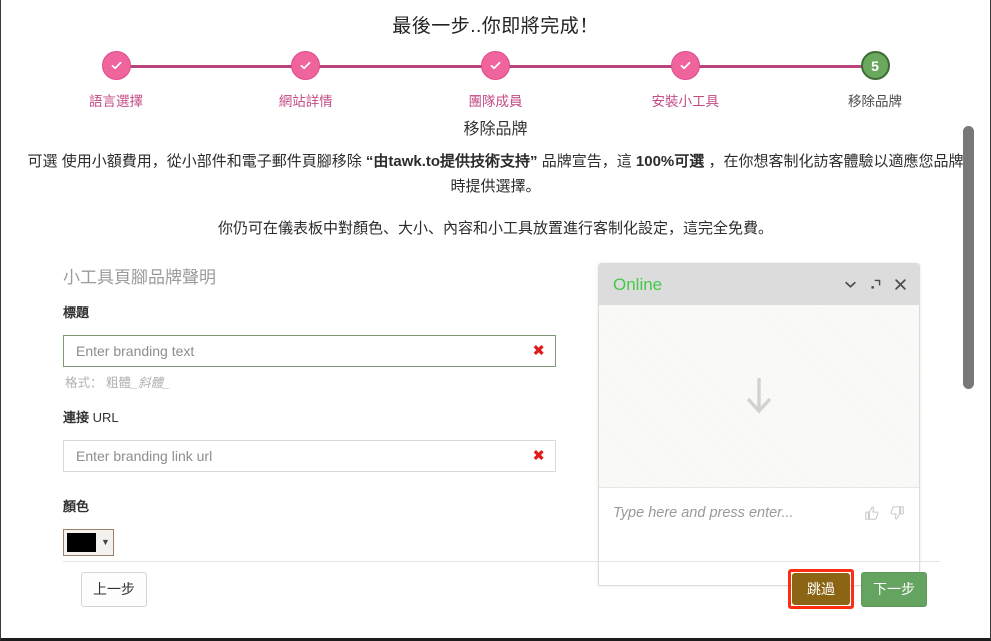  I want to click on widget-message-area, so click(759, 396).